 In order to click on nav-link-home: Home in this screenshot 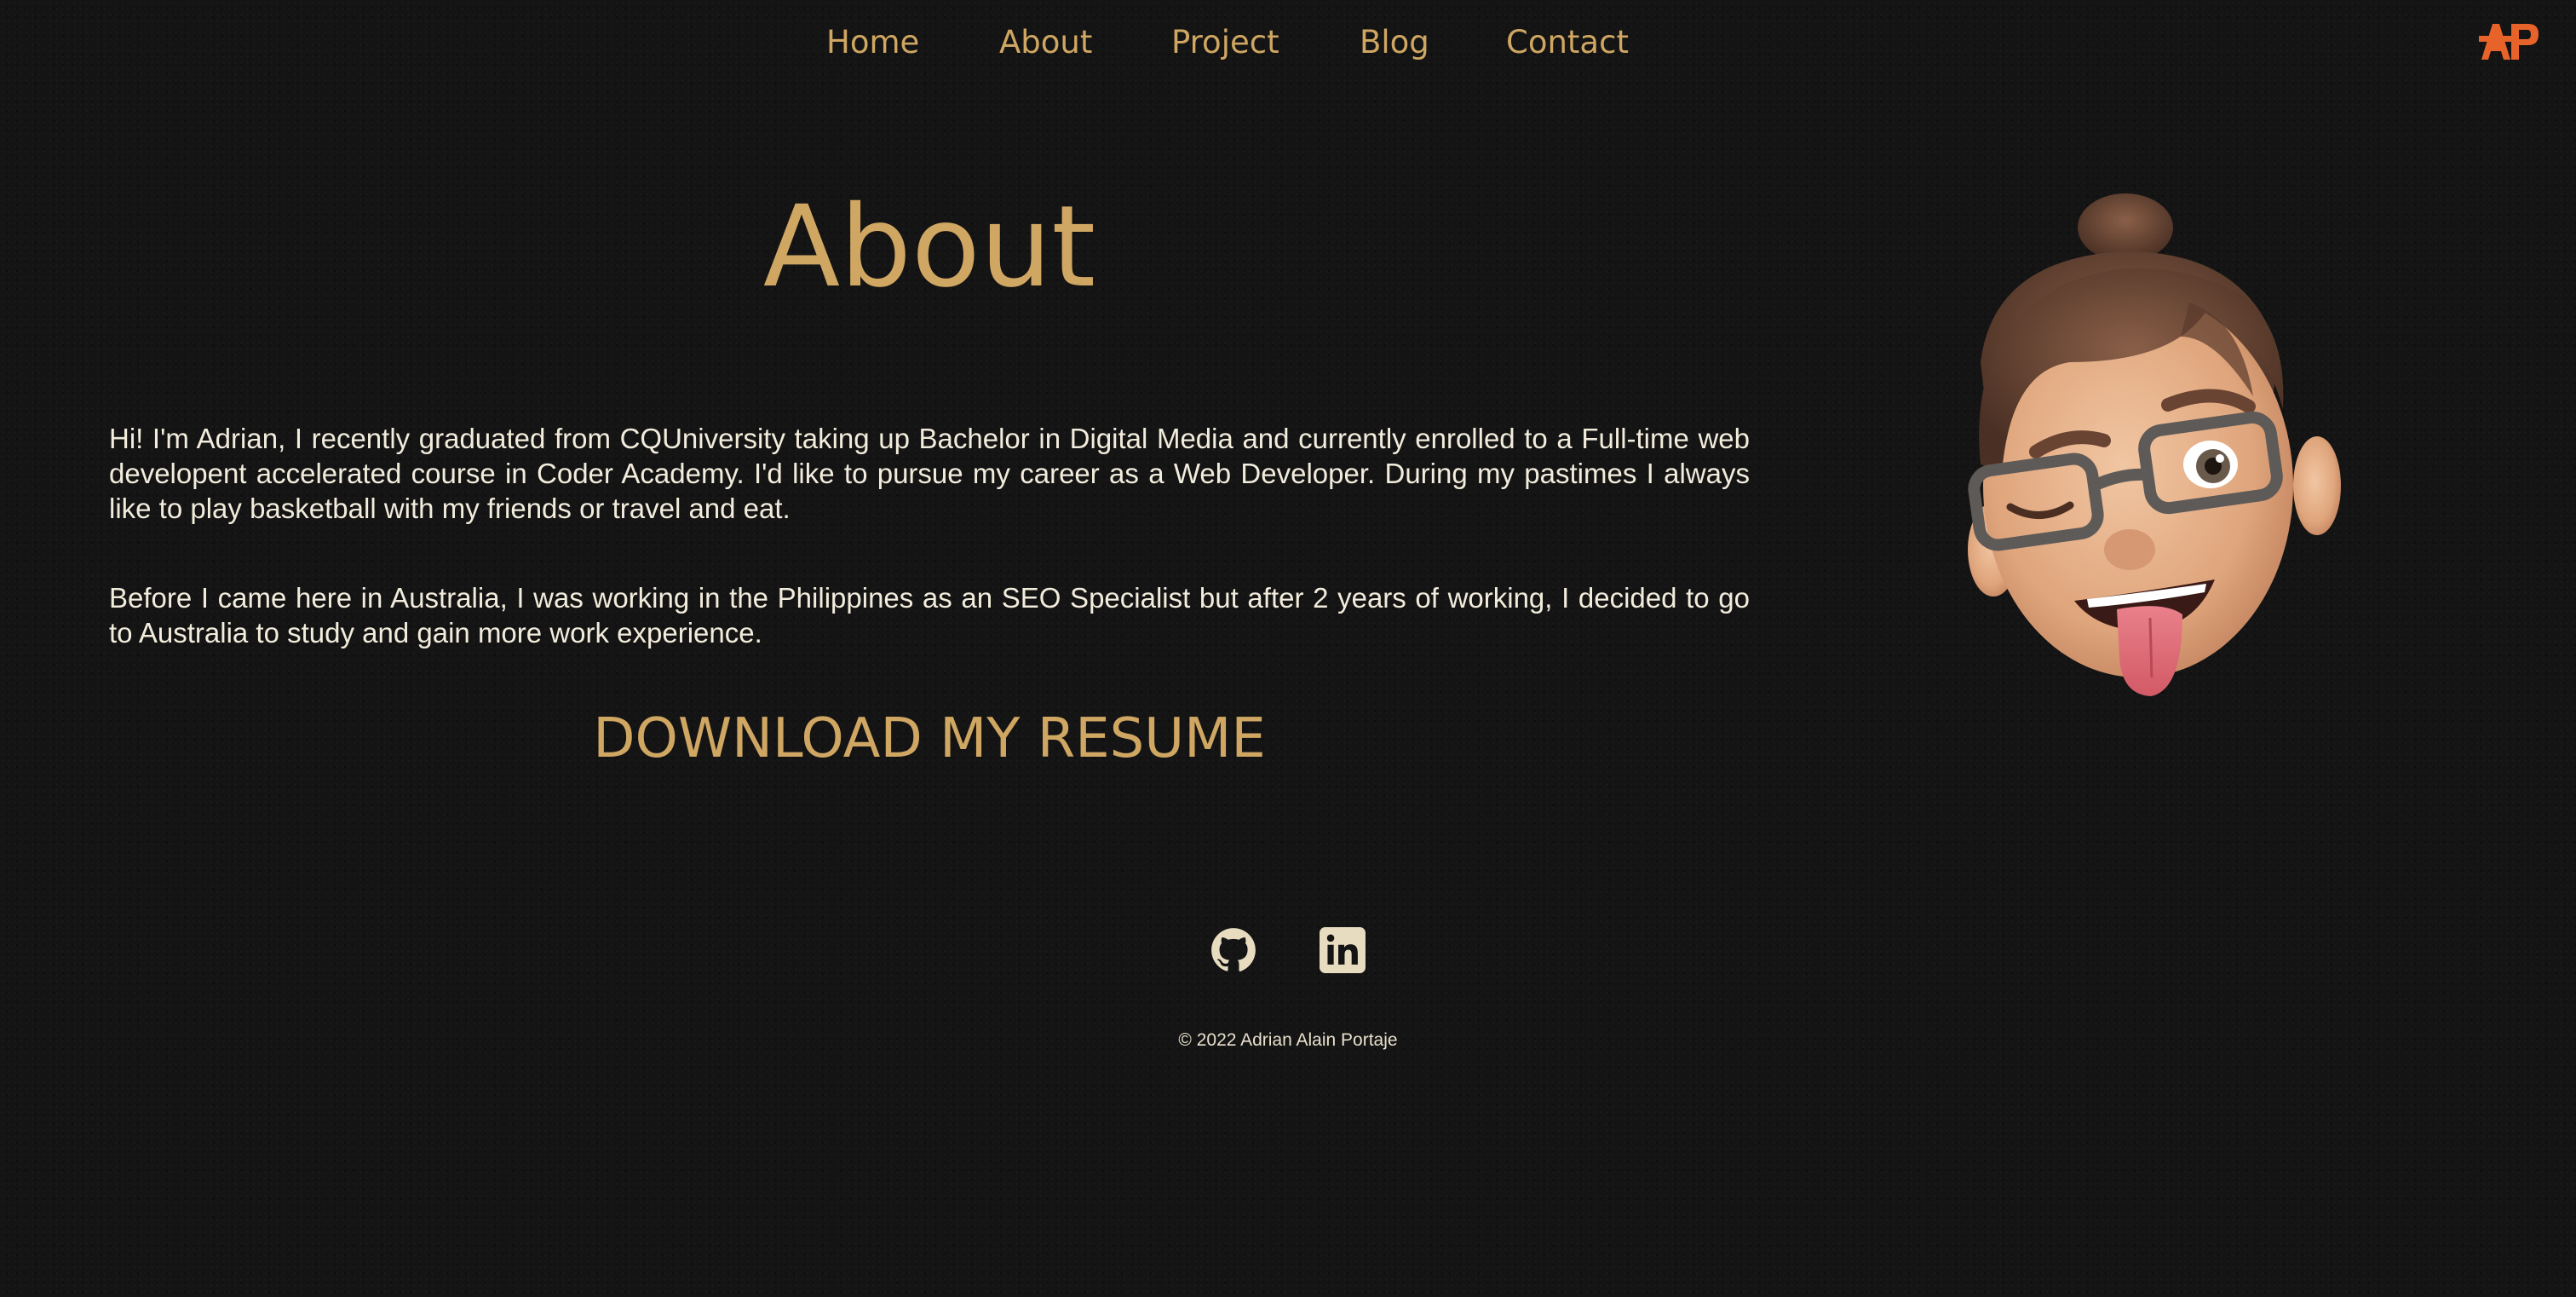, I will do `click(873, 42)`.